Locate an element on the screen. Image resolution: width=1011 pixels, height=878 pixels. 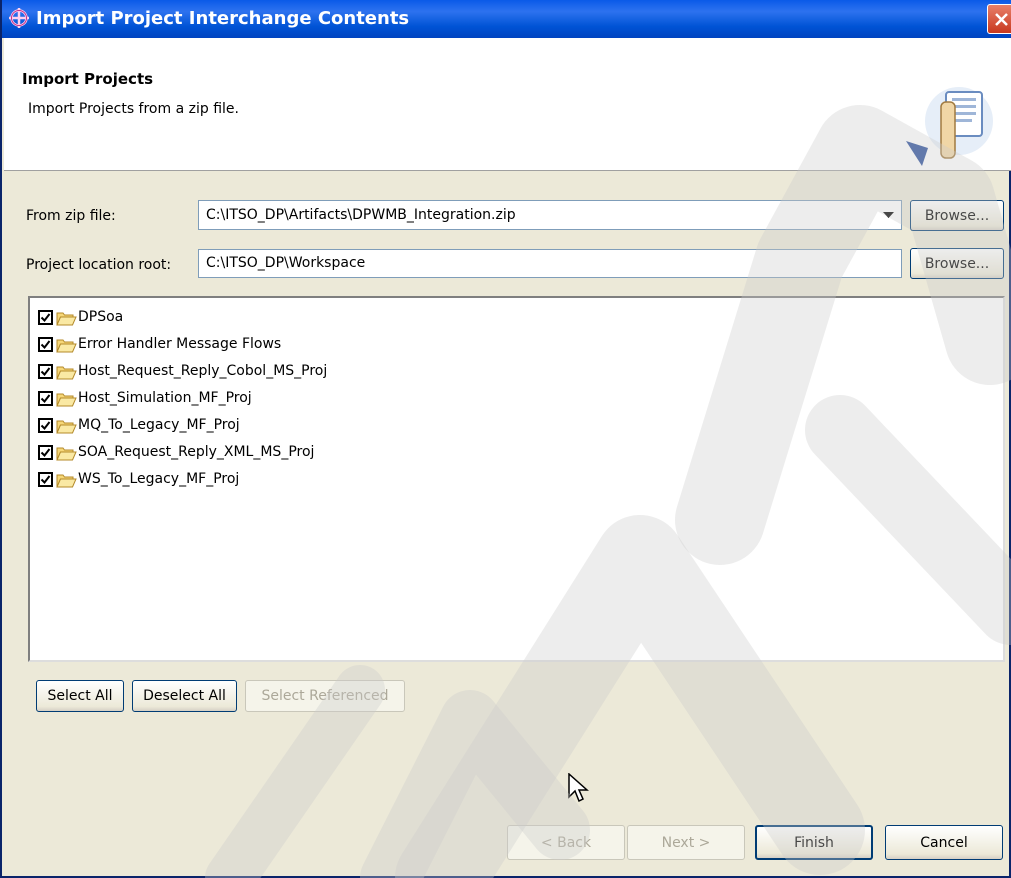
window-title: Import Project Interchange Contents is located at coordinates (223, 18).